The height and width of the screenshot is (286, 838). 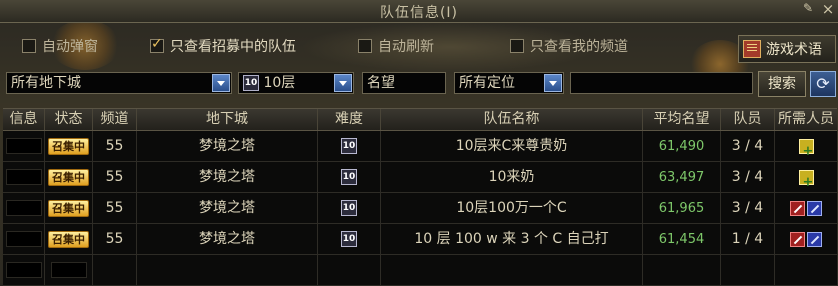 I want to click on cell-avg-fame: 61,454, so click(x=682, y=239).